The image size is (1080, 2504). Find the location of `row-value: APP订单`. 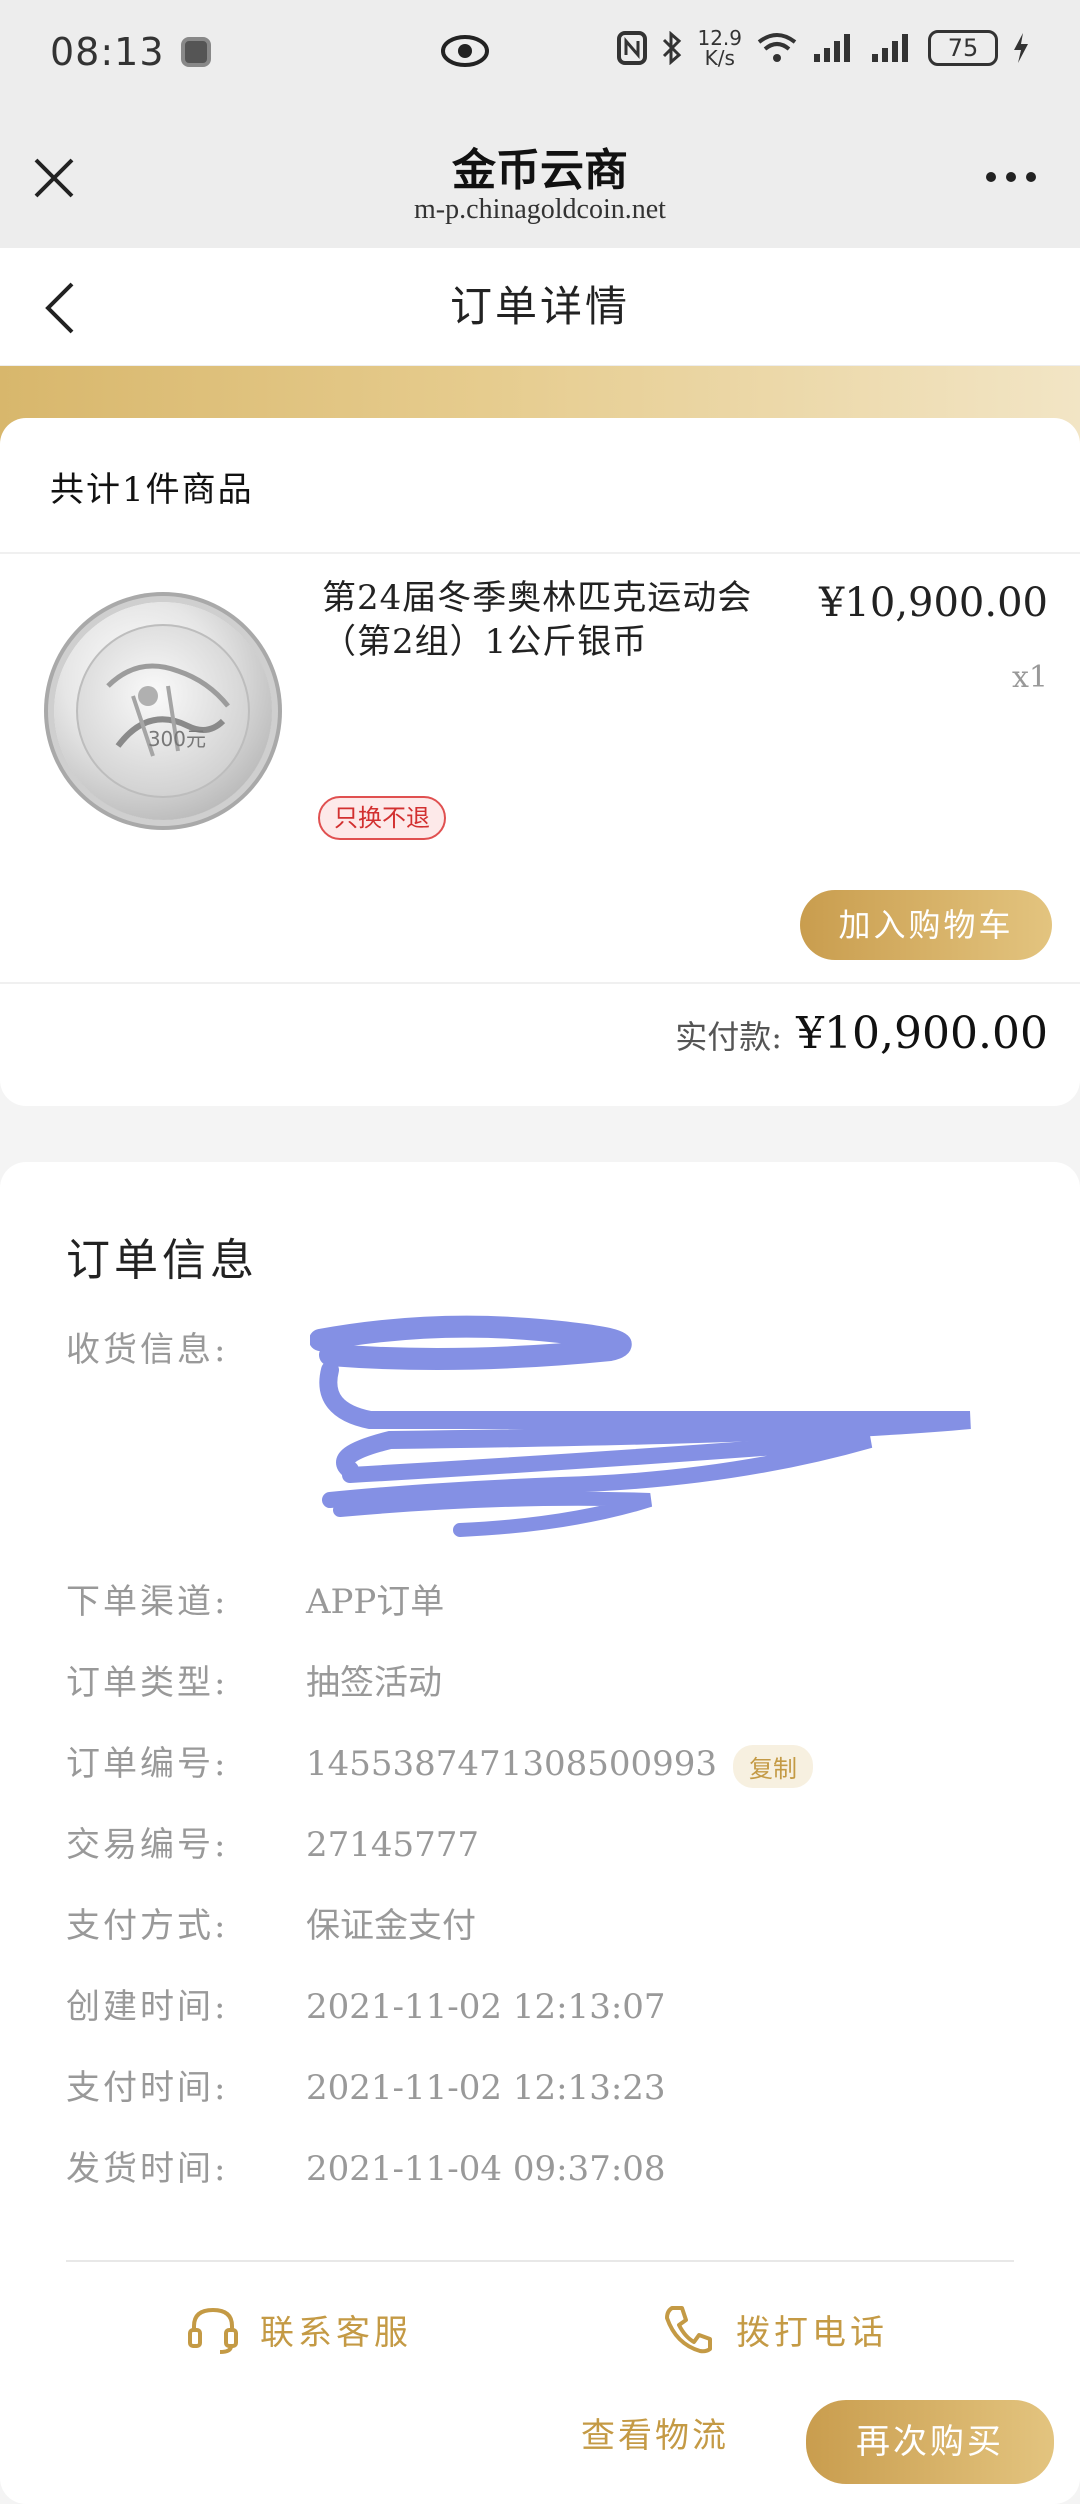

row-value: APP订单 is located at coordinates (375, 1602).